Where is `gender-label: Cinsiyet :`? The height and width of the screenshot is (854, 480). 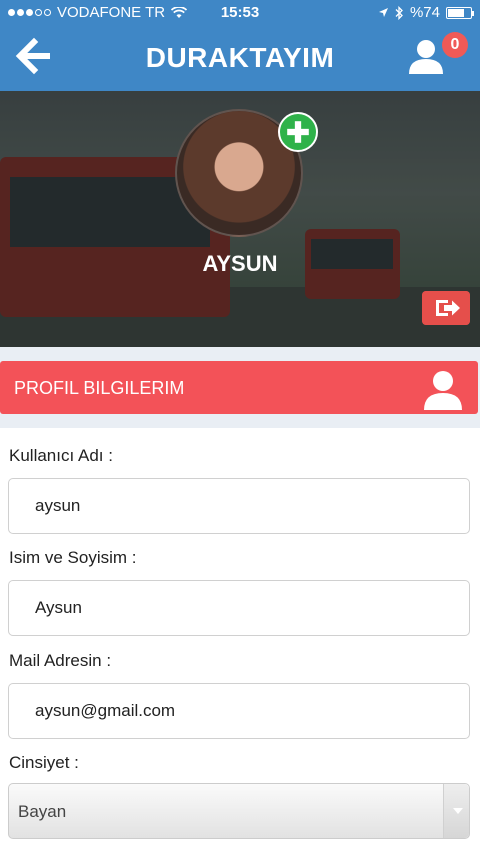
gender-label: Cinsiyet : is located at coordinates (44, 762).